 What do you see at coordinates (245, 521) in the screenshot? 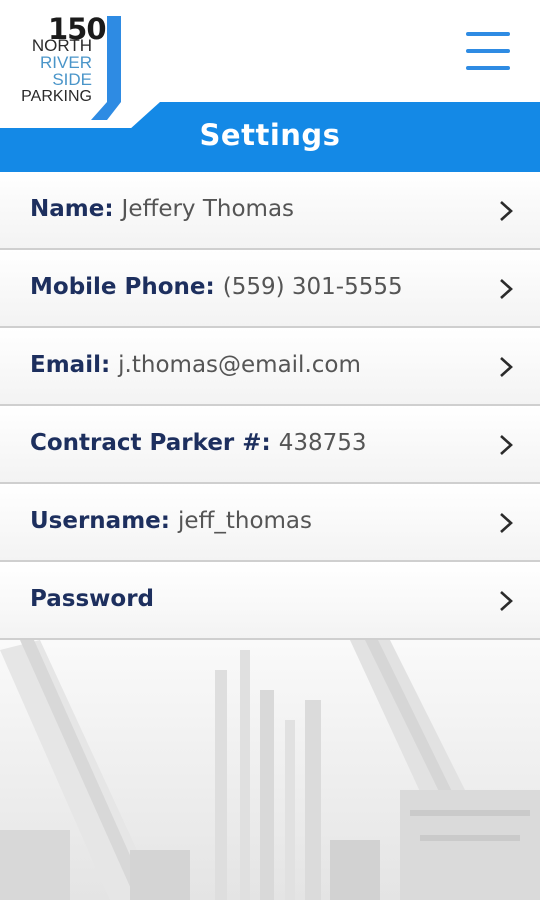
I see `row-value: jeff_thomas` at bounding box center [245, 521].